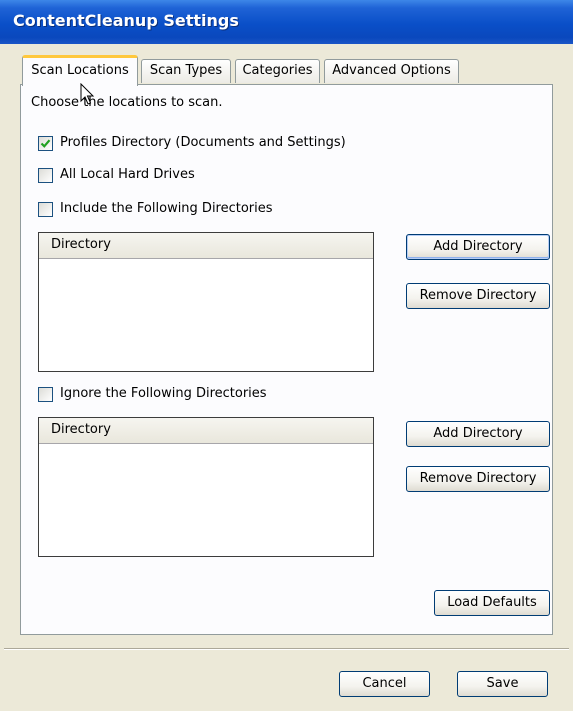 This screenshot has height=711, width=573. Describe the element at coordinates (81, 429) in the screenshot. I see `ignore-column-header: Directory` at that location.